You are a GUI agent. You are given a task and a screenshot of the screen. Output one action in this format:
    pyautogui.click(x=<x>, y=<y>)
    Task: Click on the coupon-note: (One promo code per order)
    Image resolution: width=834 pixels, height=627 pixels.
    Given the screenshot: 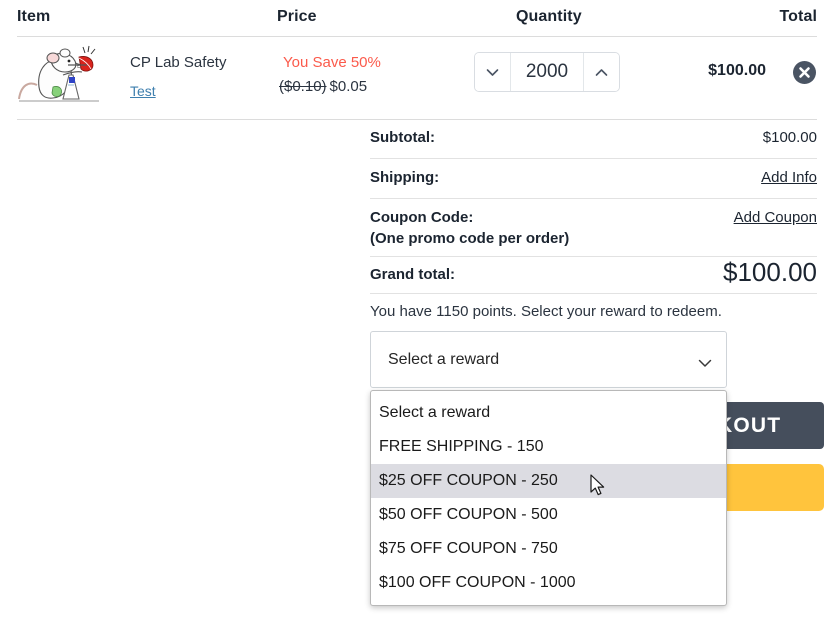 What is the action you would take?
    pyautogui.click(x=470, y=238)
    